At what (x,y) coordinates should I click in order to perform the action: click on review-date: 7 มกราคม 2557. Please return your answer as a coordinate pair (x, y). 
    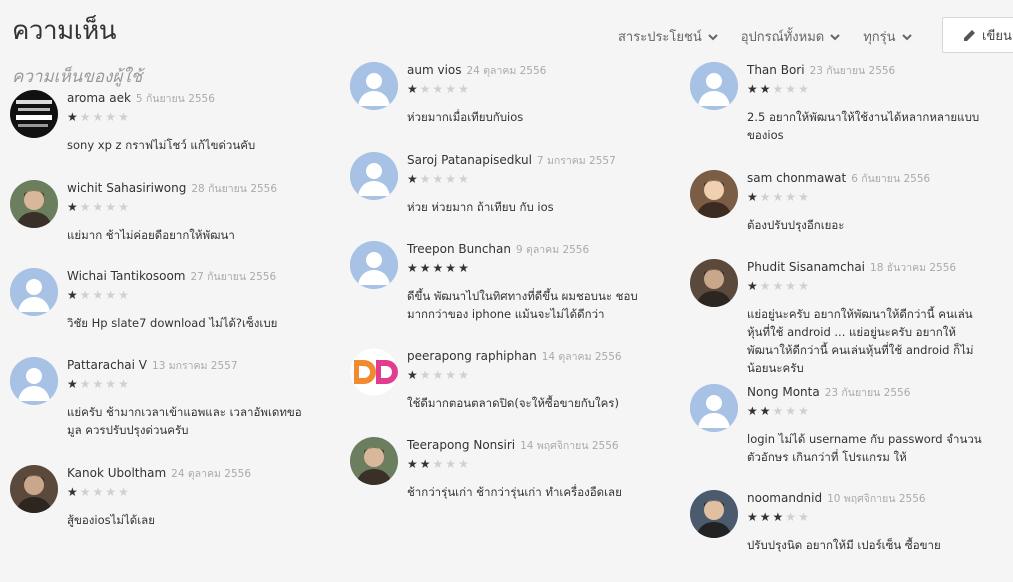
    Looking at the image, I should click on (576, 161).